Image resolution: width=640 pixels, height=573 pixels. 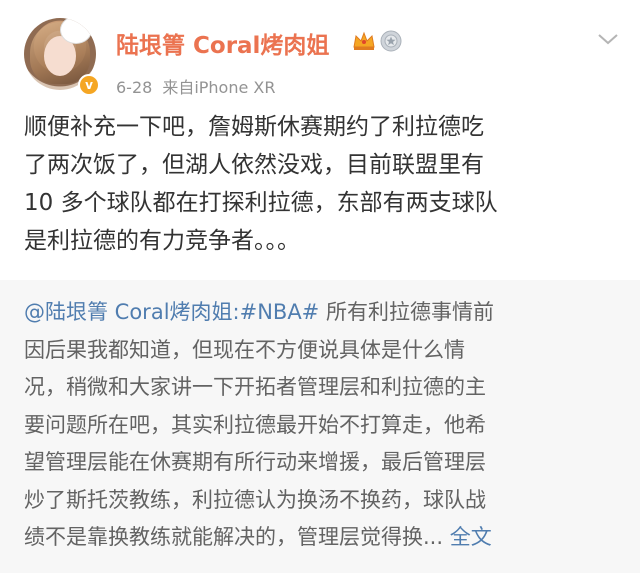 I want to click on post-body-line: 10 多个球队都在打探利拉德，东部有两支球队, so click(x=261, y=203).